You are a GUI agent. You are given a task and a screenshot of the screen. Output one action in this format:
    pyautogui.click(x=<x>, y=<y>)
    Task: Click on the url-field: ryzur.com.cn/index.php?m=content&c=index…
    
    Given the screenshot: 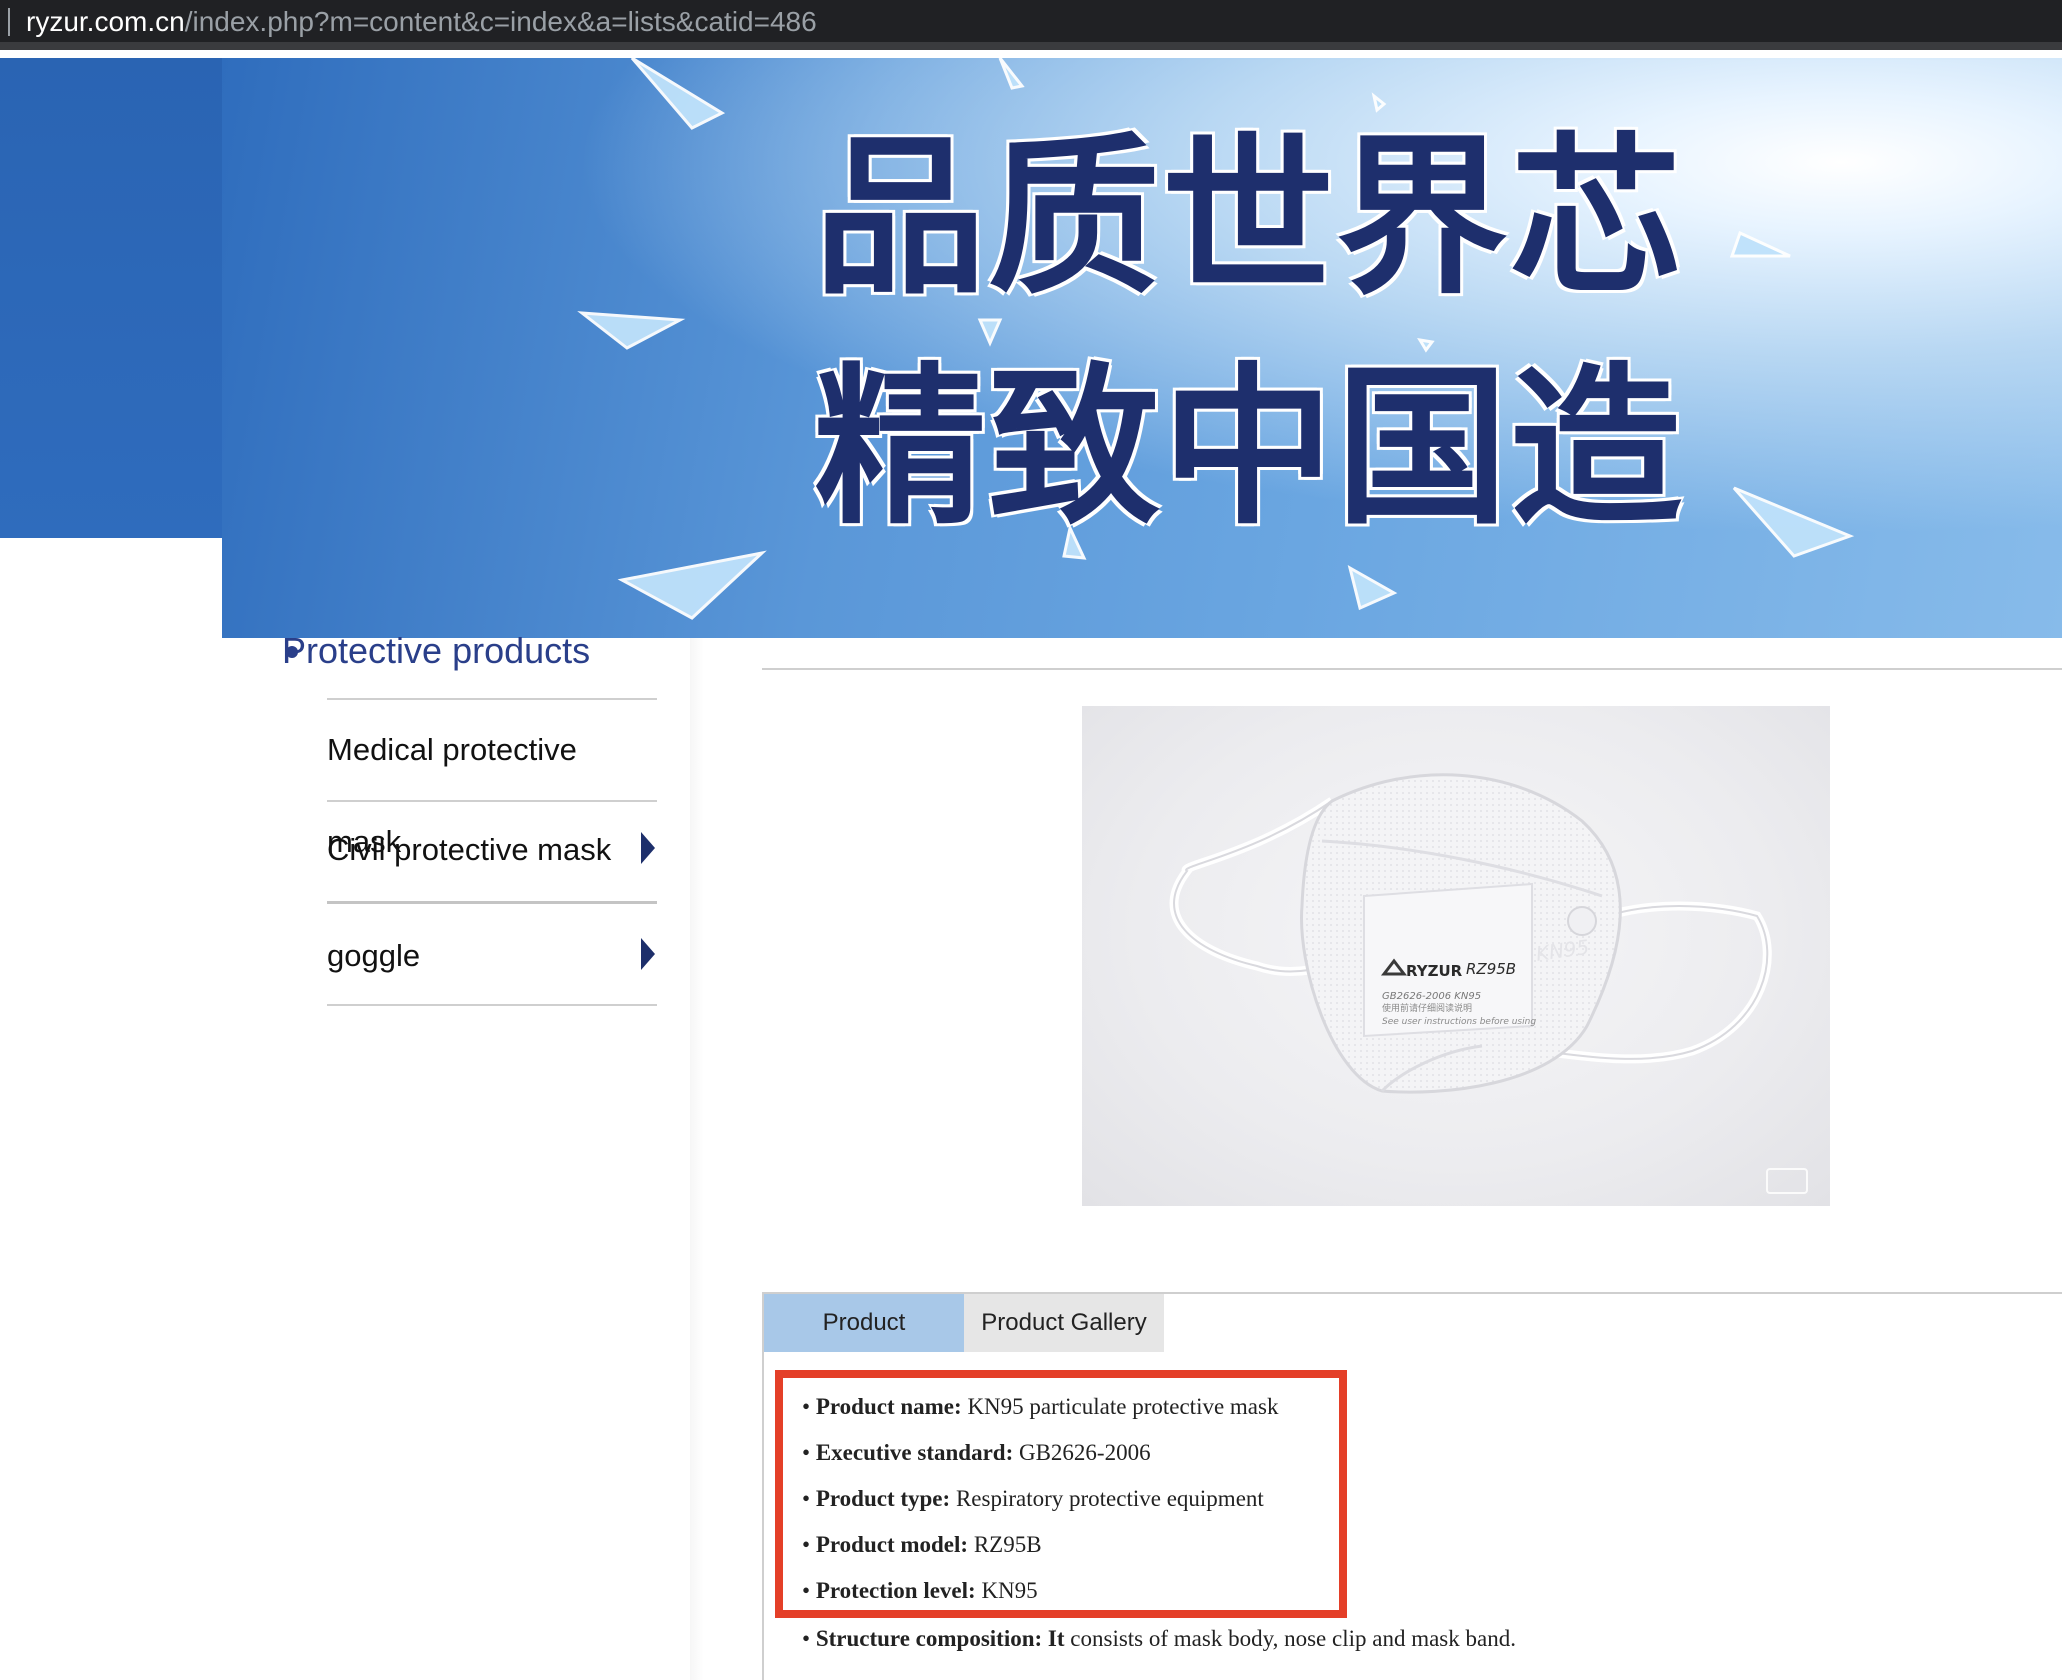 What is the action you would take?
    pyautogui.click(x=421, y=22)
    